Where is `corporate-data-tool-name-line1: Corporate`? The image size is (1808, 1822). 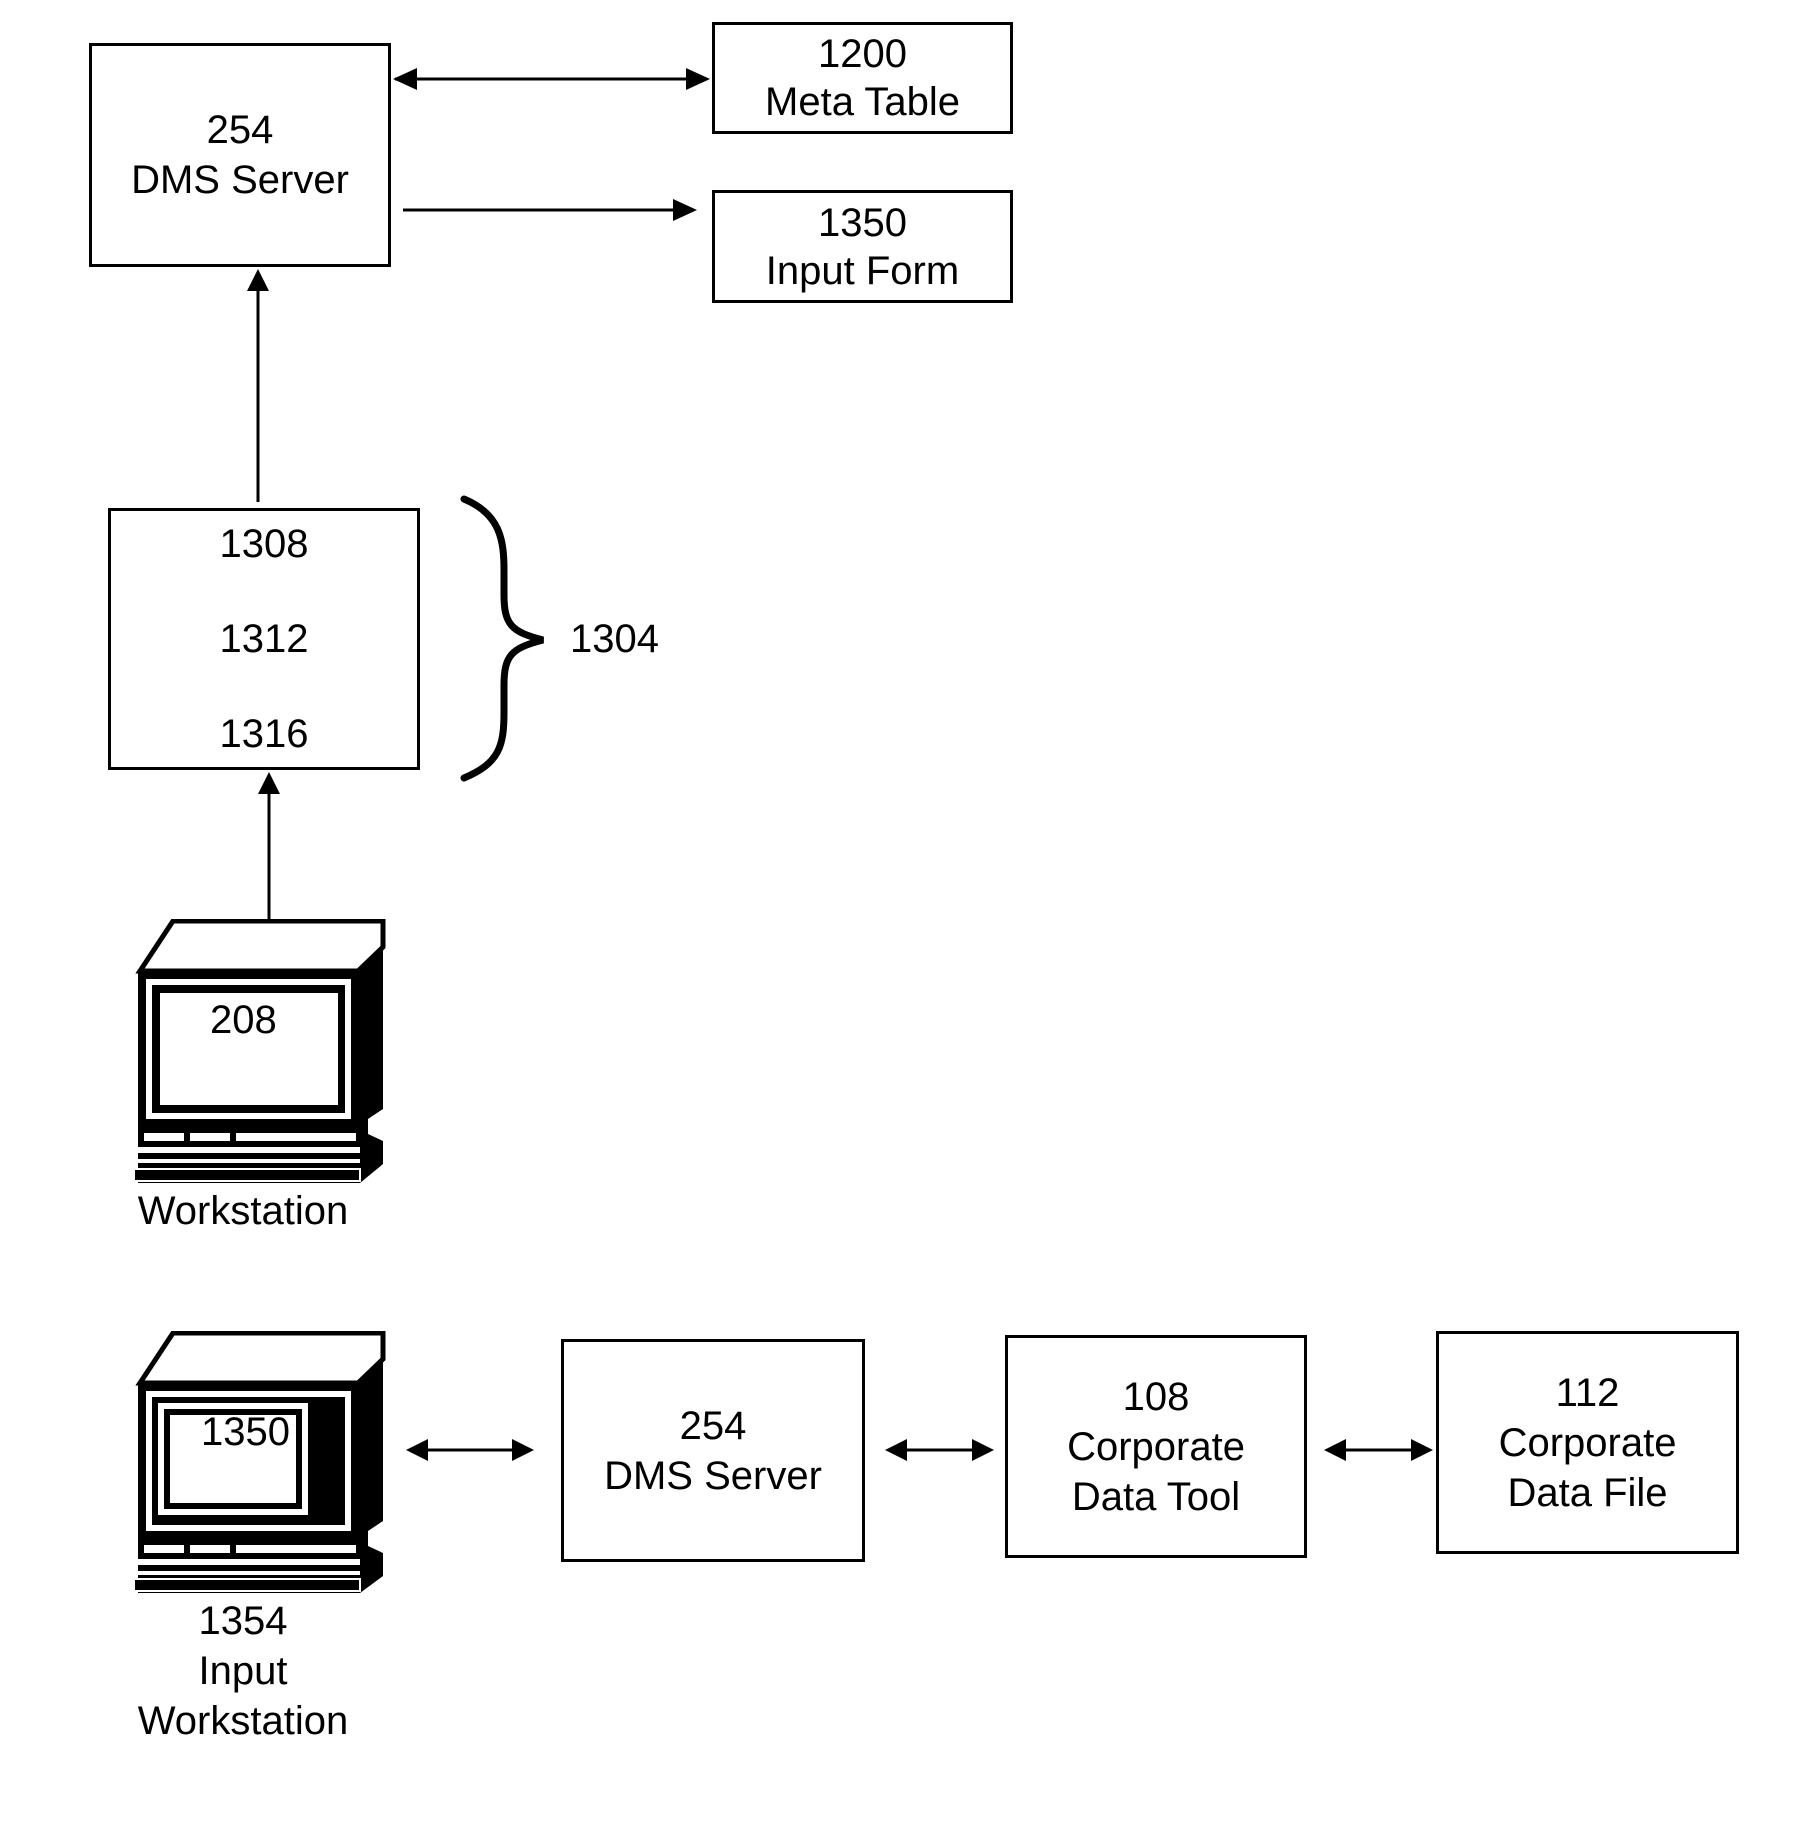
corporate-data-tool-name-line1: Corporate is located at coordinates (1156, 1446).